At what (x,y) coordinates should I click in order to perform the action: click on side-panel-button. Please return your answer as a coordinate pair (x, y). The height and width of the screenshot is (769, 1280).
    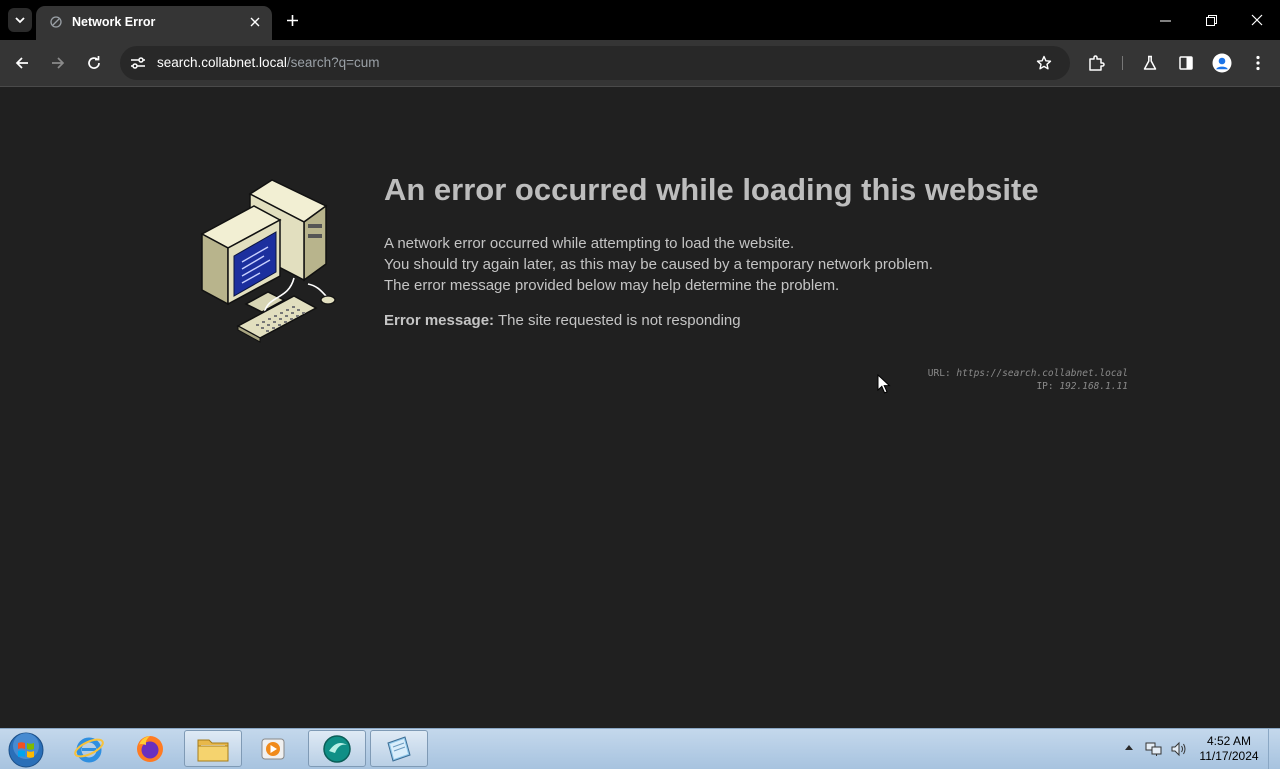
    Looking at the image, I should click on (1186, 63).